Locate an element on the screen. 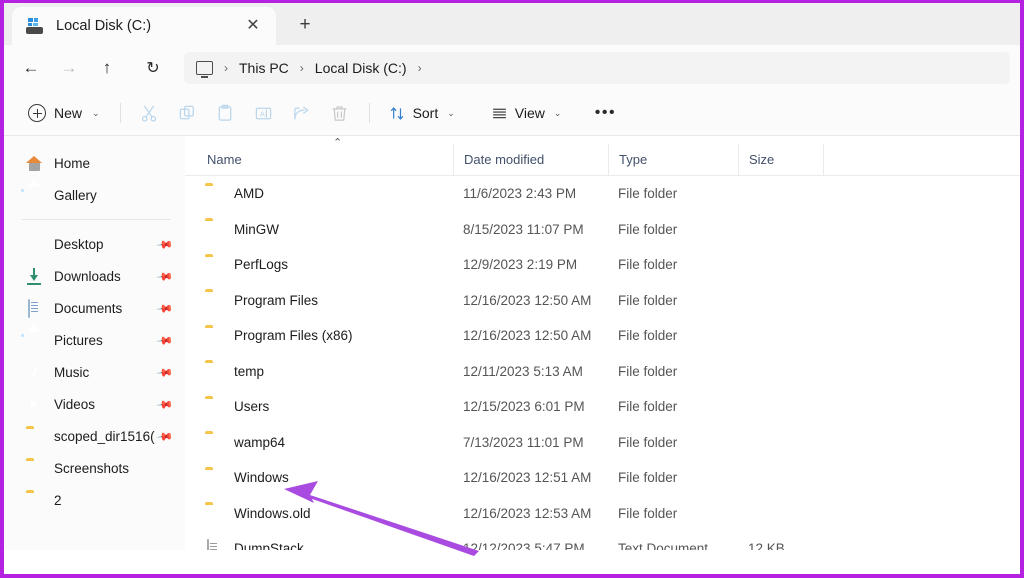  file-date-cell: 12/15/2023 6:01 PM is located at coordinates (524, 407).